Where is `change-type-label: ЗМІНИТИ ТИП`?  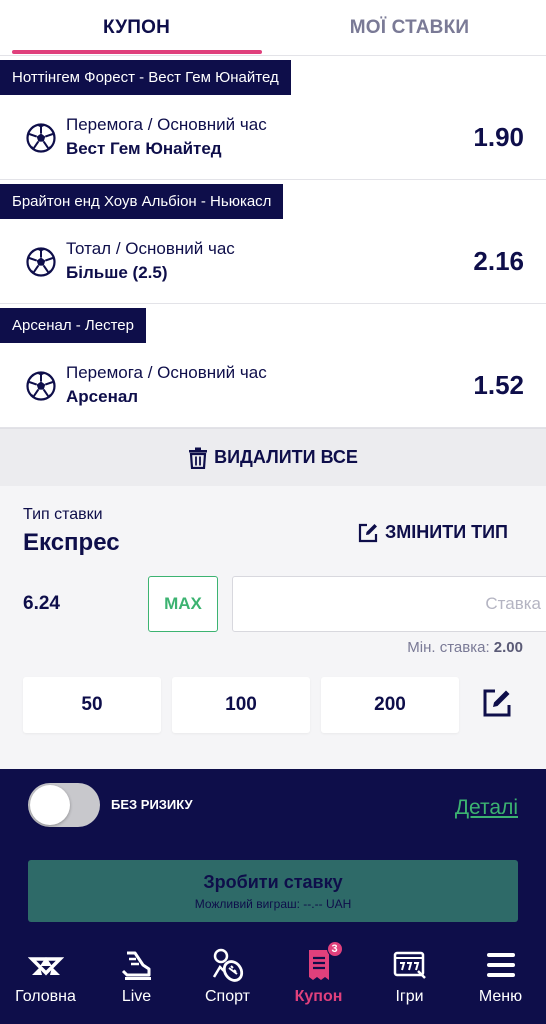 change-type-label: ЗМІНИТИ ТИП is located at coordinates (446, 532).